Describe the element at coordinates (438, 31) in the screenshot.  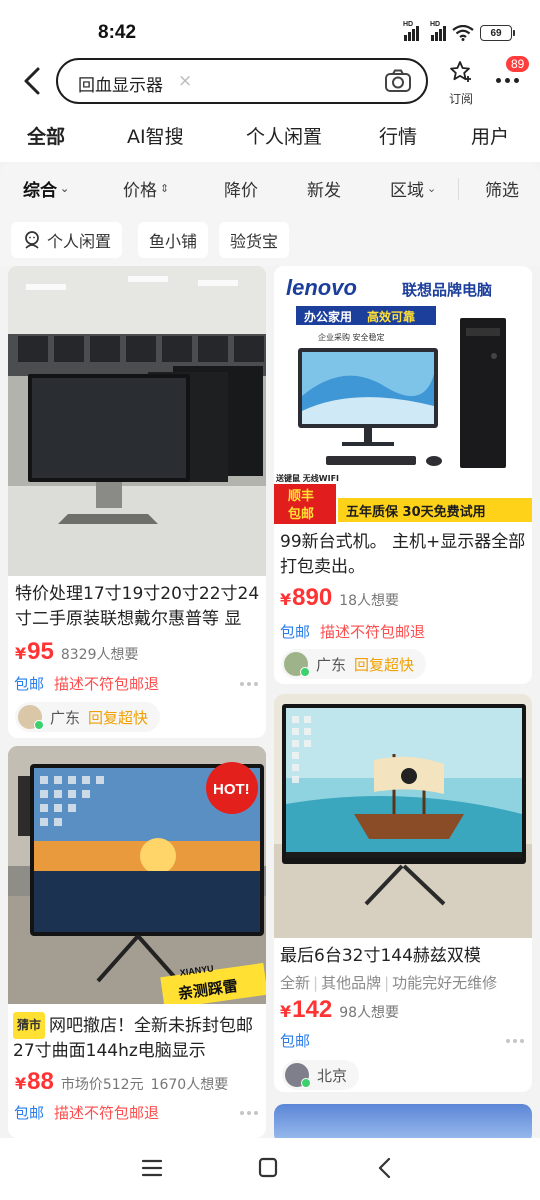
I see `signal-icon-2: HD` at that location.